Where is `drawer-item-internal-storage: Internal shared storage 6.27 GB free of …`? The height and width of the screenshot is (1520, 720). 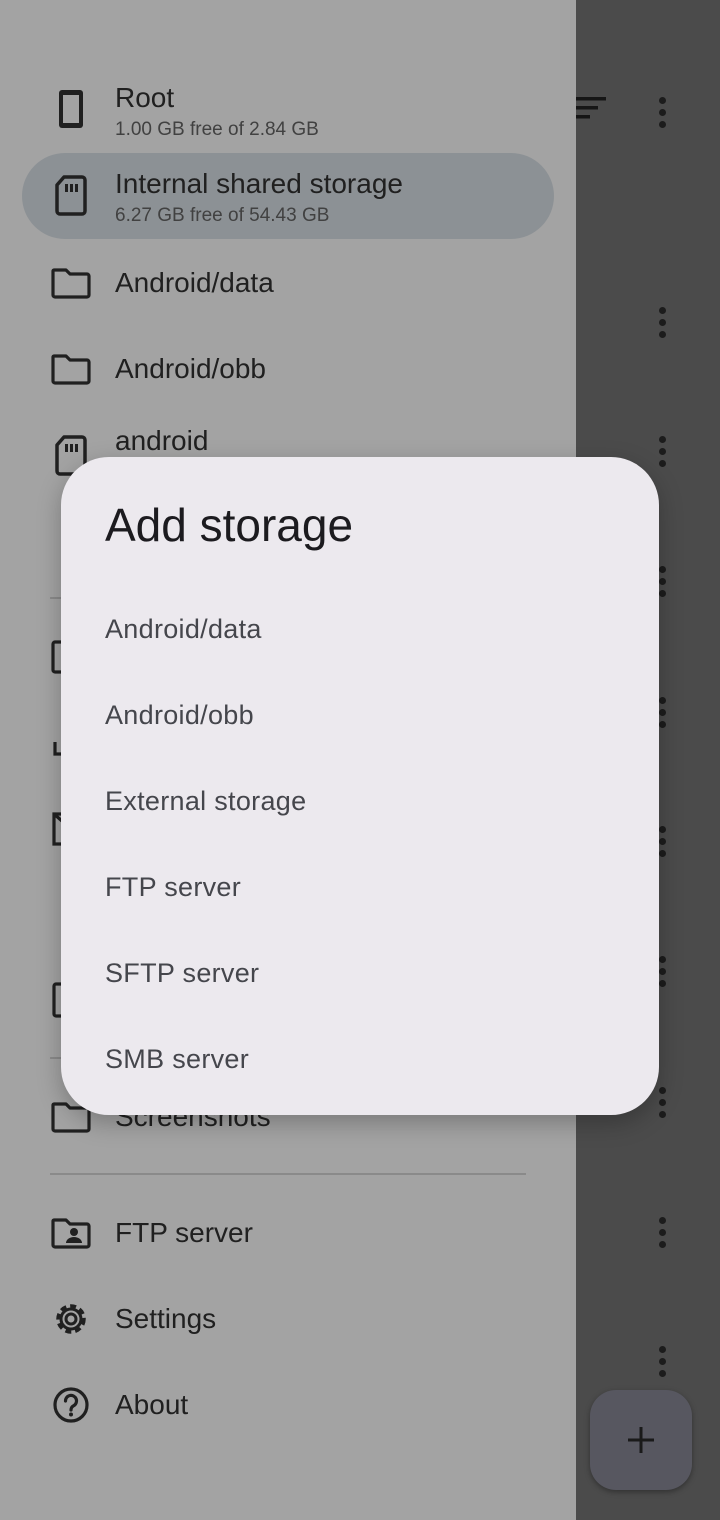 drawer-item-internal-storage: Internal shared storage 6.27 GB free of … is located at coordinates (288, 199).